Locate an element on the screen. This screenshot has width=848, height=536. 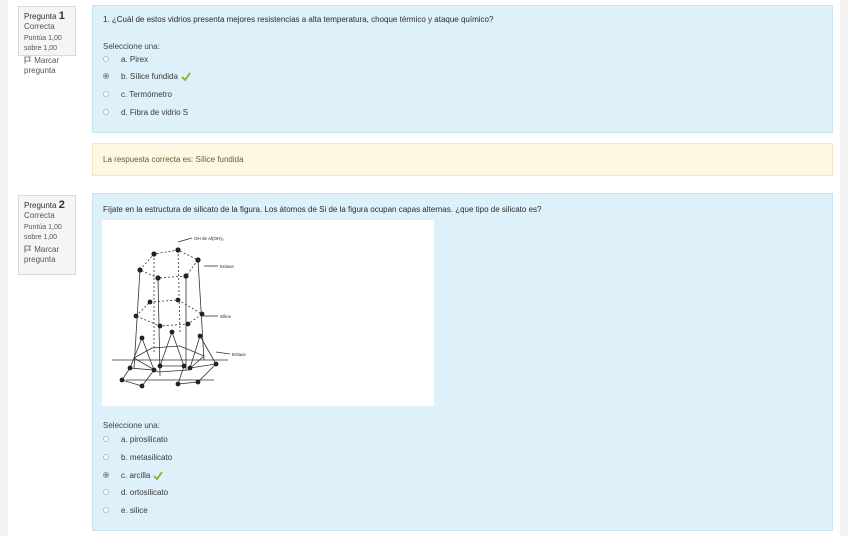
right-answer-feedback: La respuesta correcta es: Sílice fundida is located at coordinates (462, 159).